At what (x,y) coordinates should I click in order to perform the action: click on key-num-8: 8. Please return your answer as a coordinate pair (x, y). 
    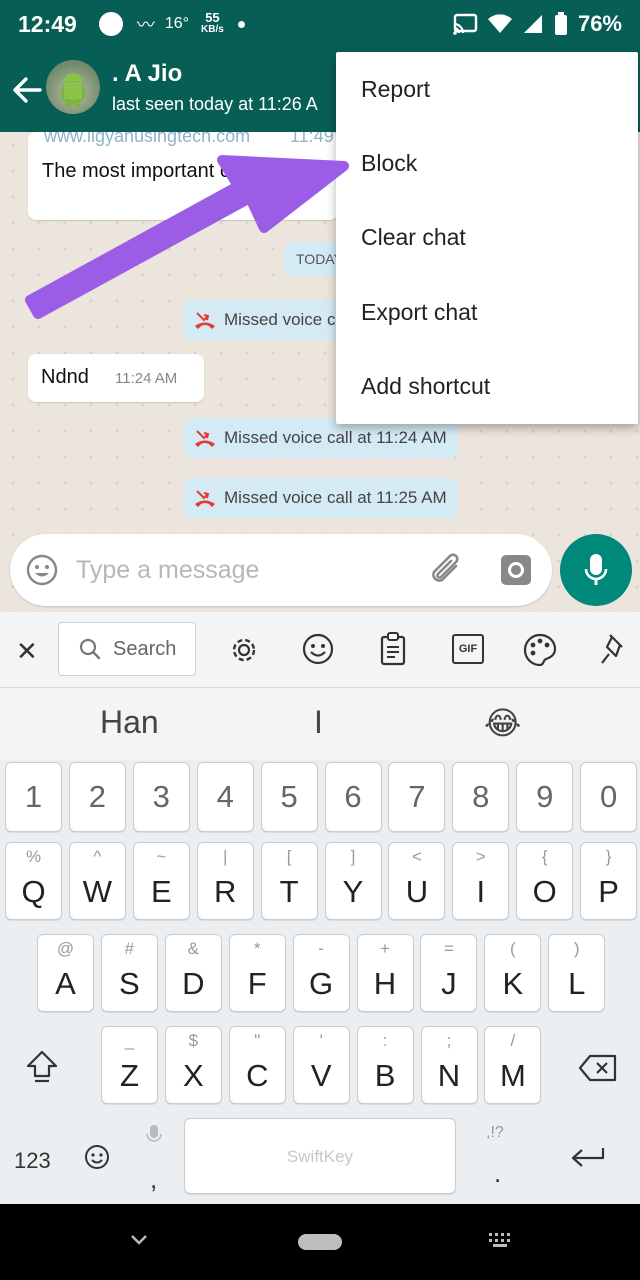
    Looking at the image, I should click on (481, 797).